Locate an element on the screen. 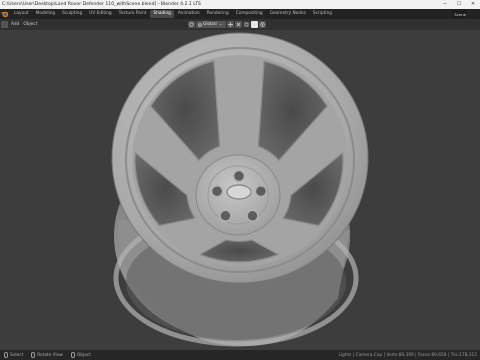 The width and height of the screenshot is (480, 360). transform-gizmo-bar: Global ⌄ is located at coordinates (227, 25).